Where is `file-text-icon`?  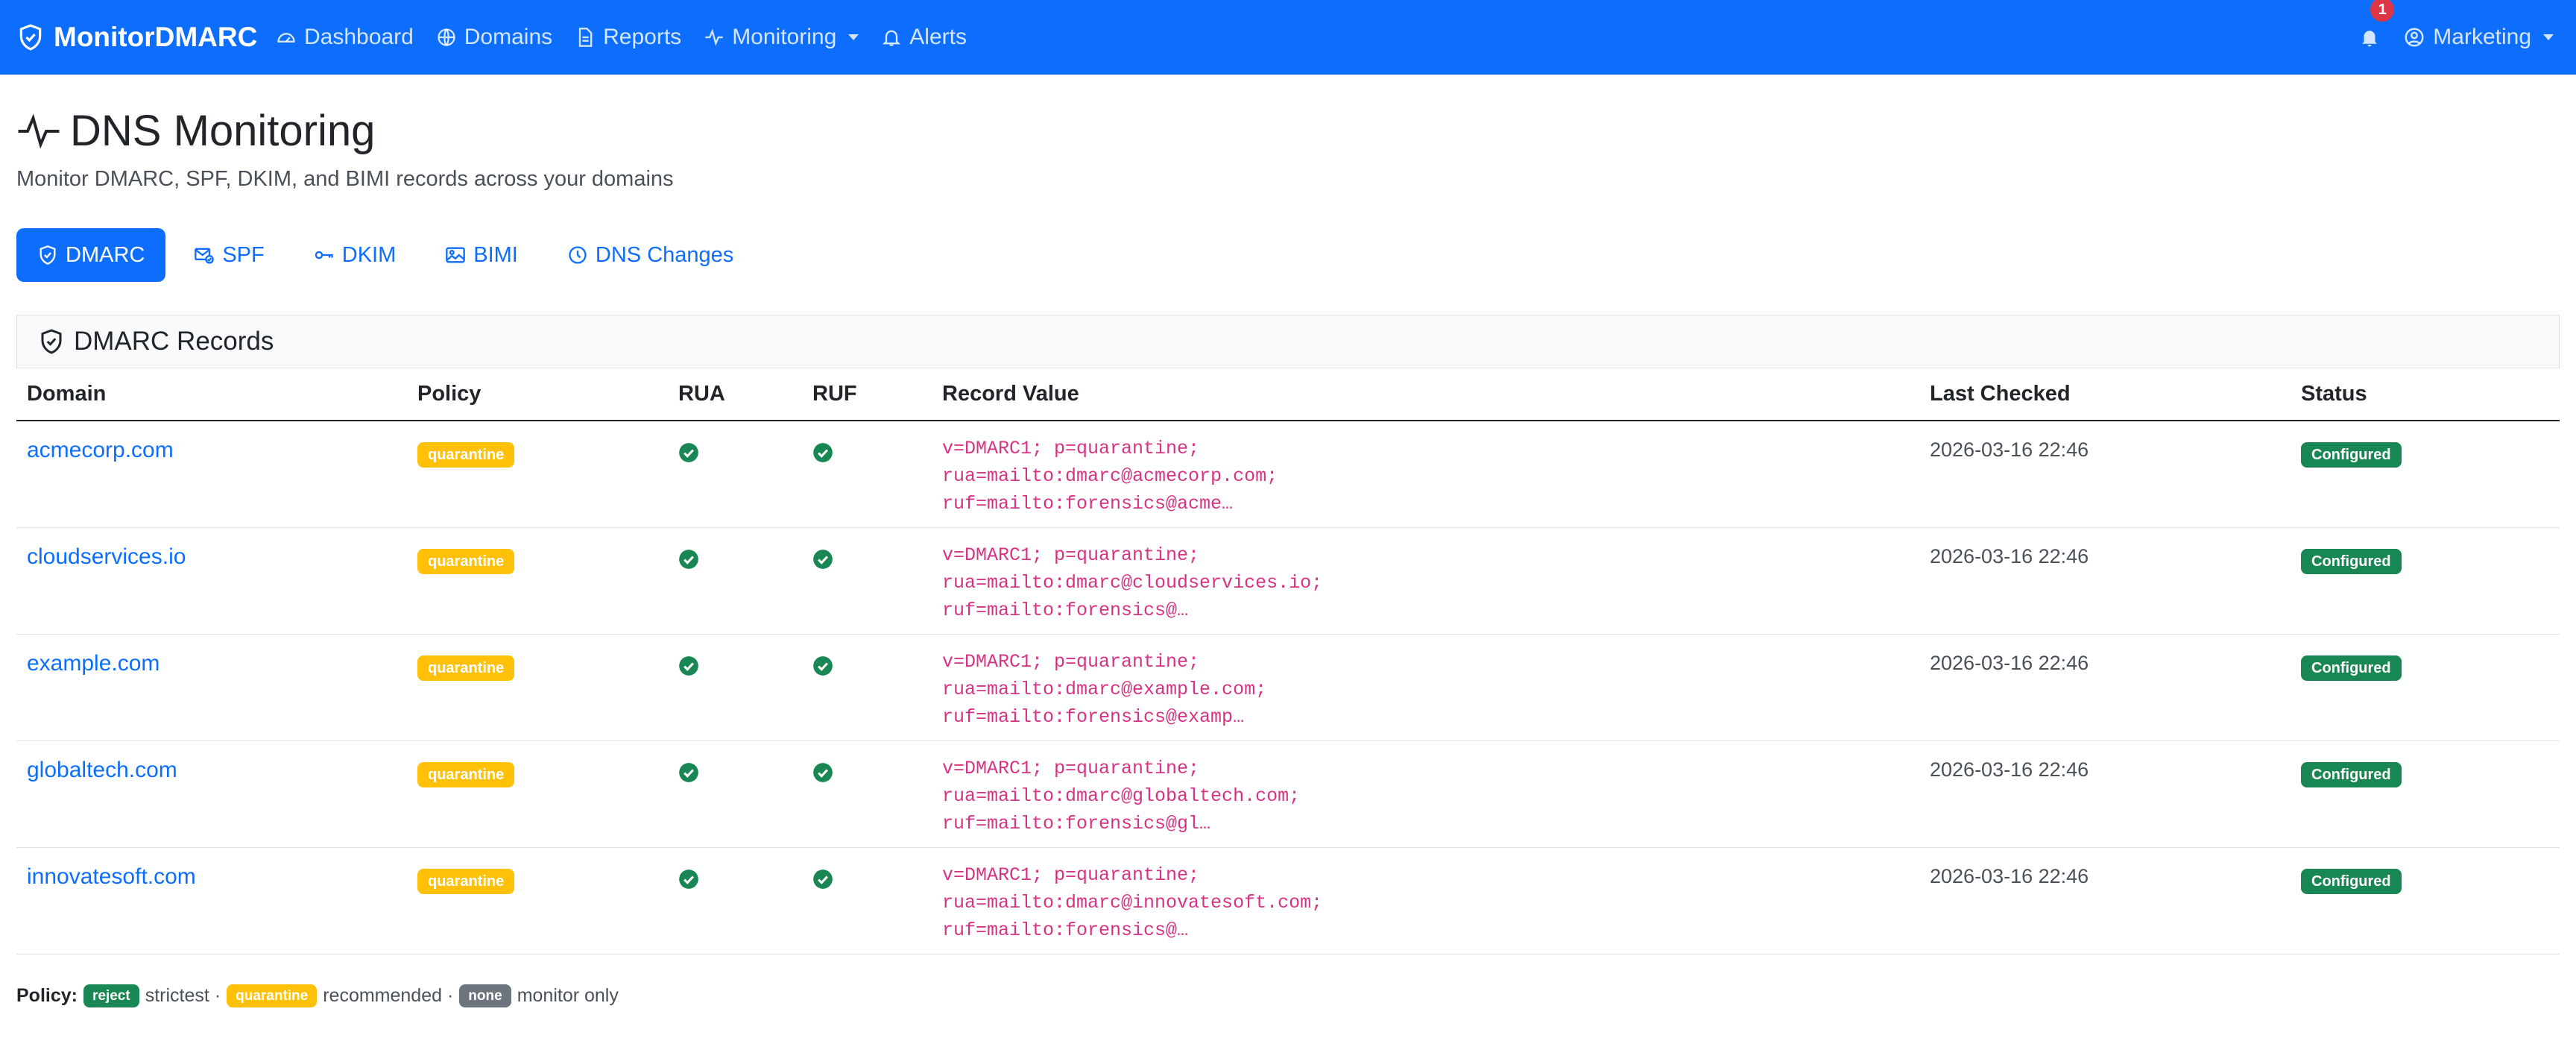 file-text-icon is located at coordinates (585, 37).